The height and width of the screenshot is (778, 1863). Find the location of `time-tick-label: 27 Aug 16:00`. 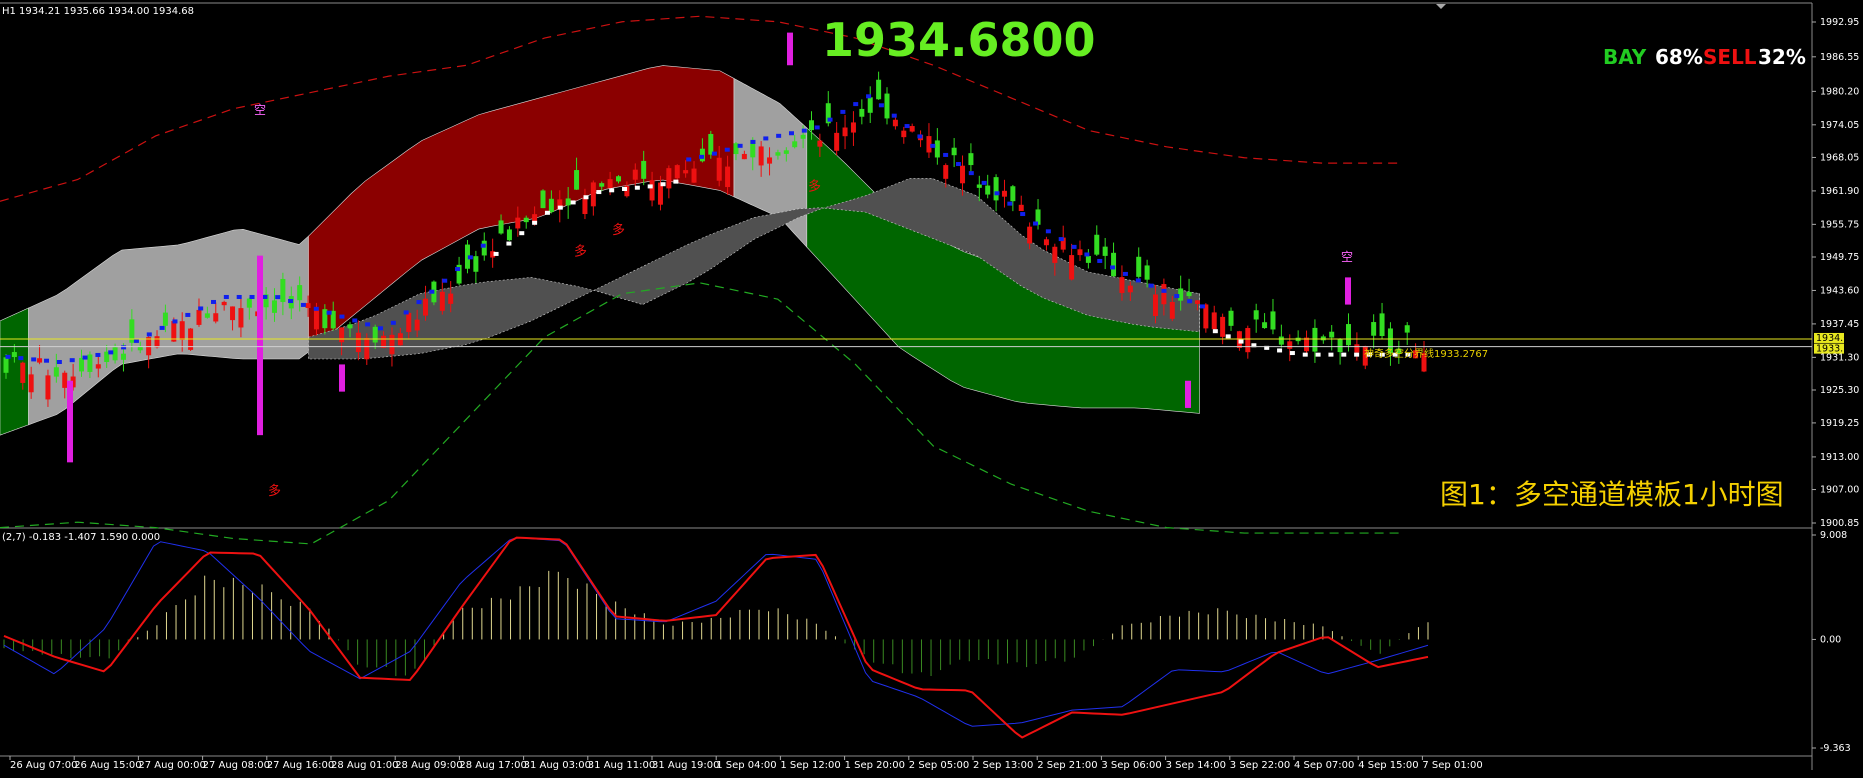

time-tick-label: 27 Aug 16:00 is located at coordinates (300, 765).